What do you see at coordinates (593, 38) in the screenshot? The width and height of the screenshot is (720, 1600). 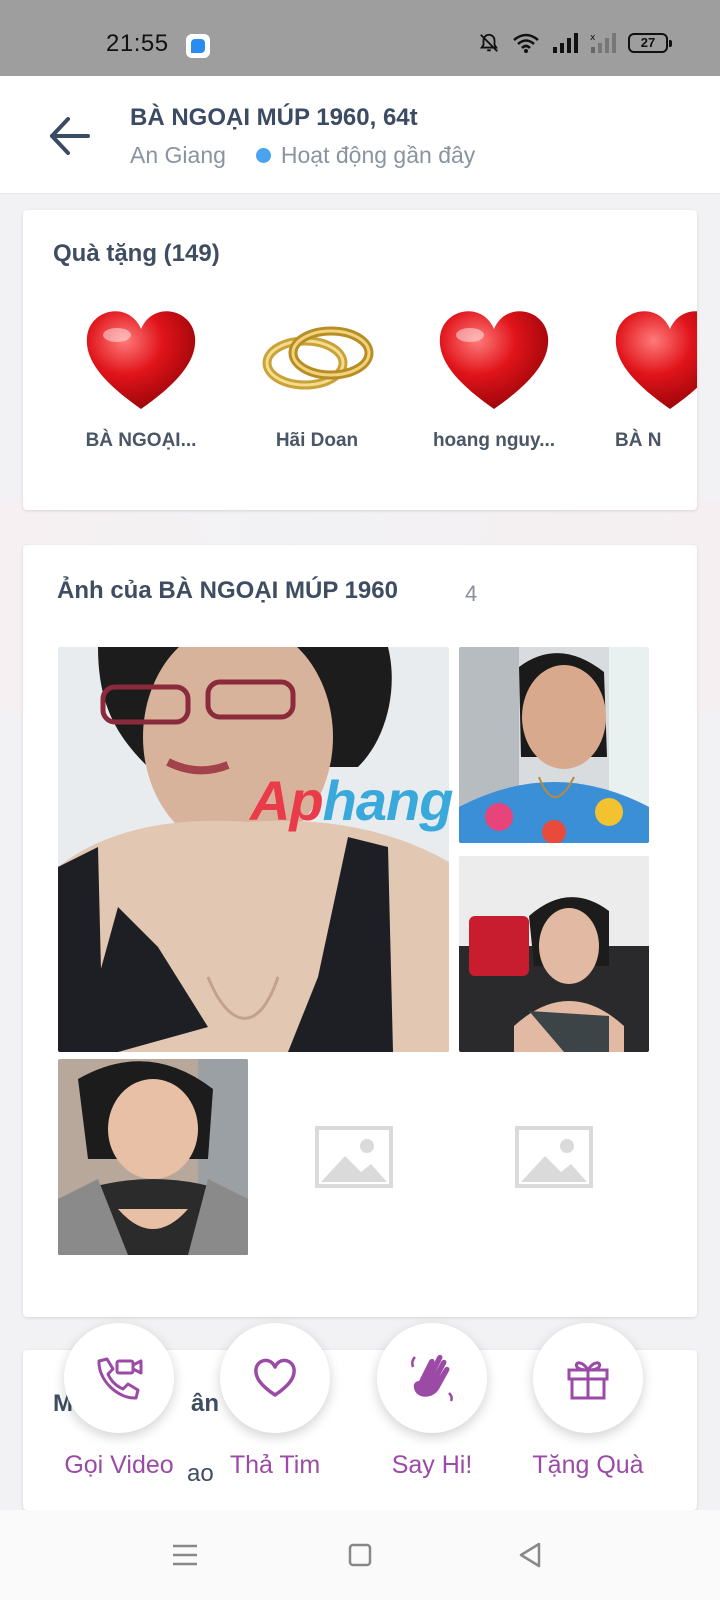 I see `svg-text: x` at bounding box center [593, 38].